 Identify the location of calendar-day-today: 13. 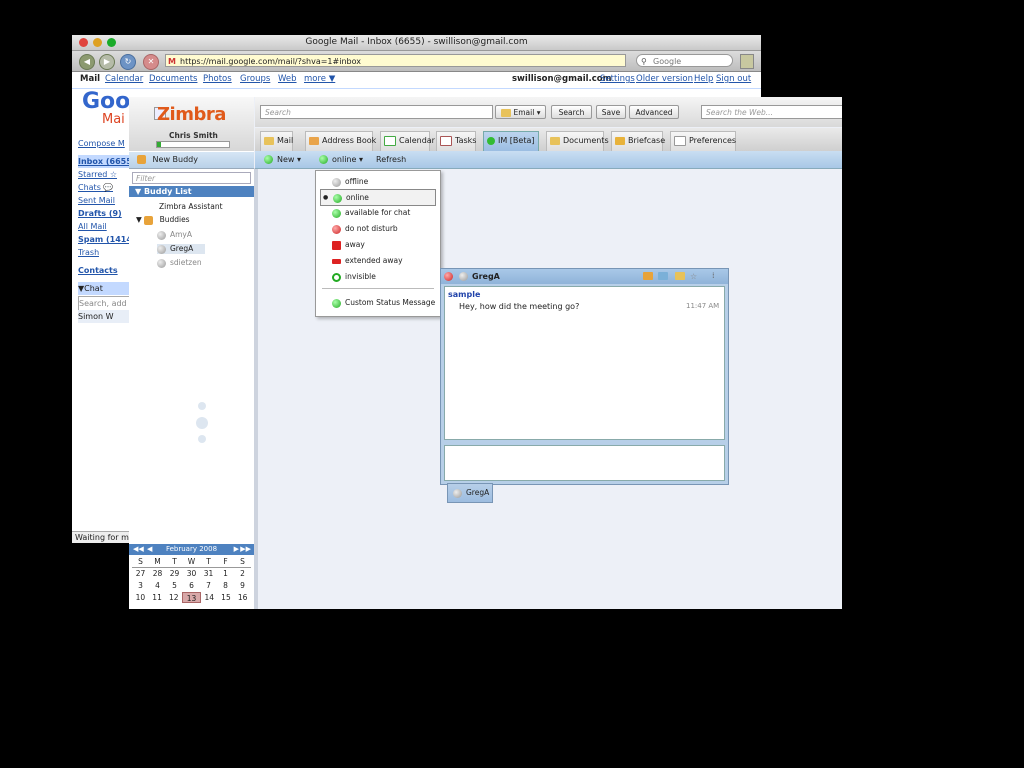
(191, 597).